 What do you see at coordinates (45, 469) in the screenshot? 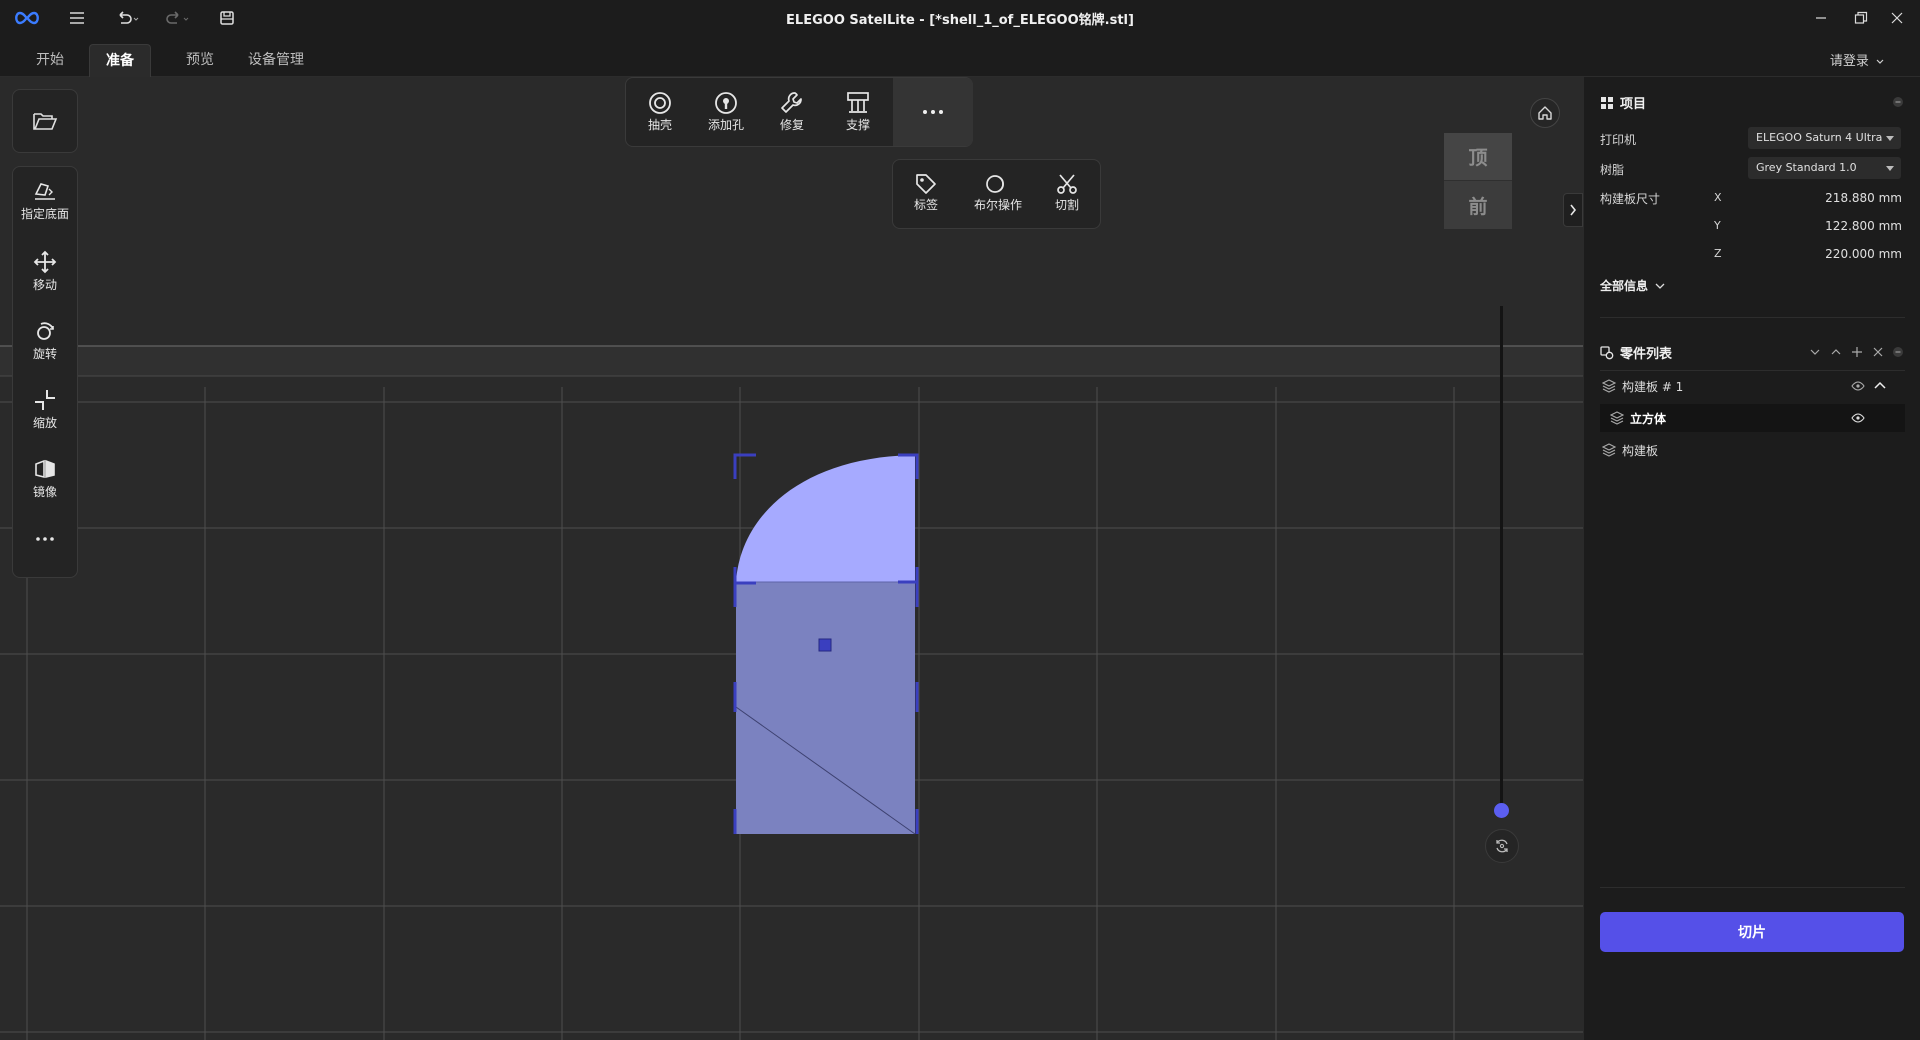
I see `mirror-icon` at bounding box center [45, 469].